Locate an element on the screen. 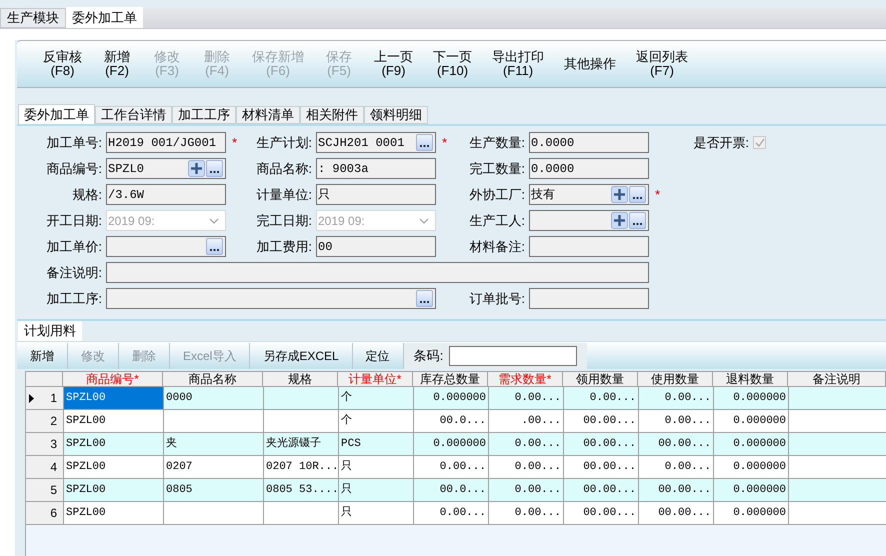  row-header: 1 is located at coordinates (45, 398).